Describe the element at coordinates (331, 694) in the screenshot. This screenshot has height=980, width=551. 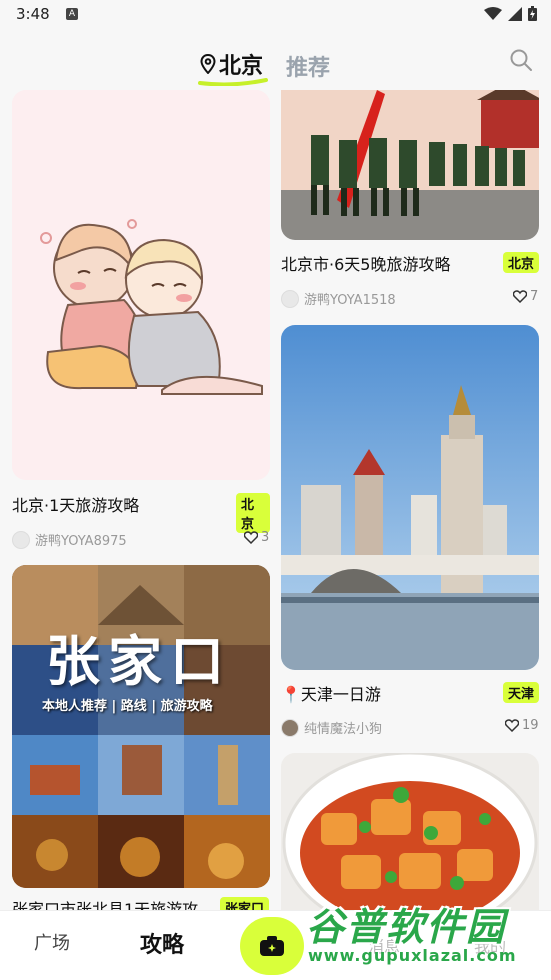
I see `card-title: 📍天津一日游` at that location.